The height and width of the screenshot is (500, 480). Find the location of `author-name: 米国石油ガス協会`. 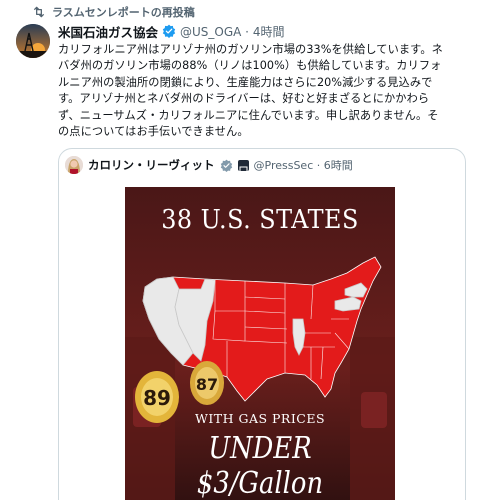

author-name: 米国石油ガス協会 is located at coordinates (108, 31).